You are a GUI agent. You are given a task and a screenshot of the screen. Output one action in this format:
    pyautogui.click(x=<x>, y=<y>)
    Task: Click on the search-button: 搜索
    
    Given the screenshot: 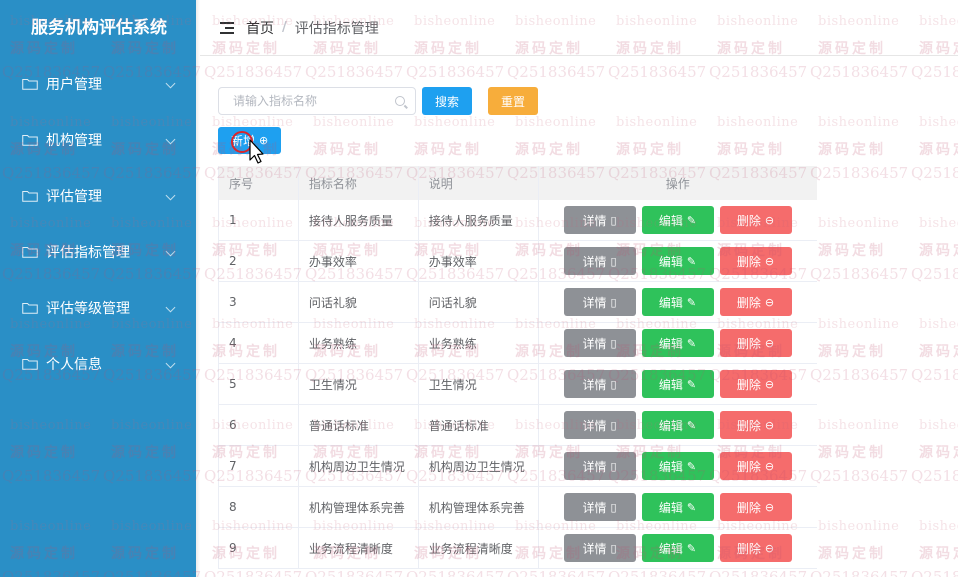 What is the action you would take?
    pyautogui.click(x=447, y=101)
    